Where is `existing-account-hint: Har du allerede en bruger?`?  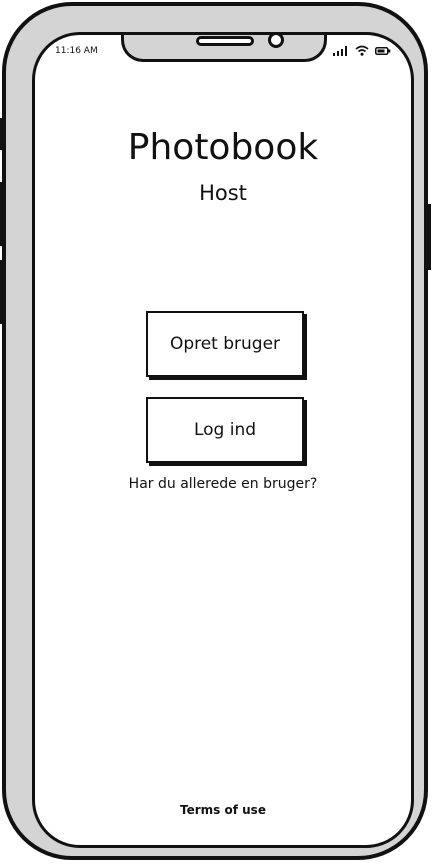 existing-account-hint: Har du allerede en bruger? is located at coordinates (223, 484).